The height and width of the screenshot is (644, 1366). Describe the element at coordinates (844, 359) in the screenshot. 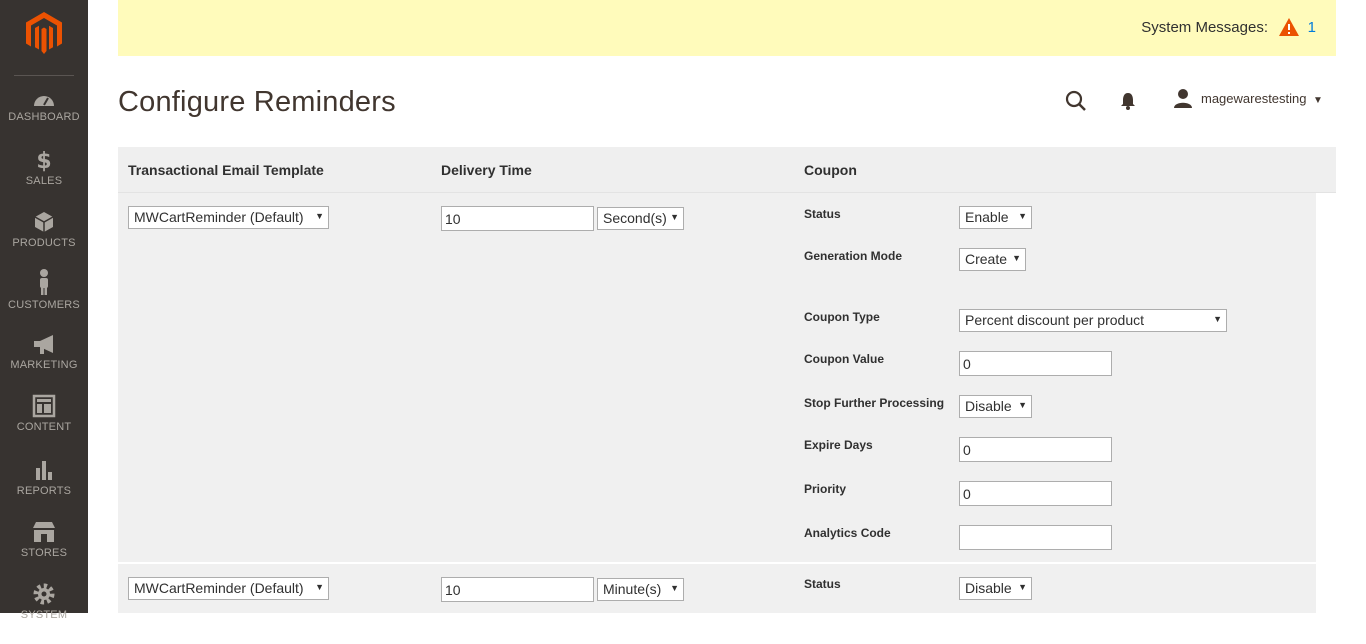

I see `coupon-value-label: Coupon Value` at that location.